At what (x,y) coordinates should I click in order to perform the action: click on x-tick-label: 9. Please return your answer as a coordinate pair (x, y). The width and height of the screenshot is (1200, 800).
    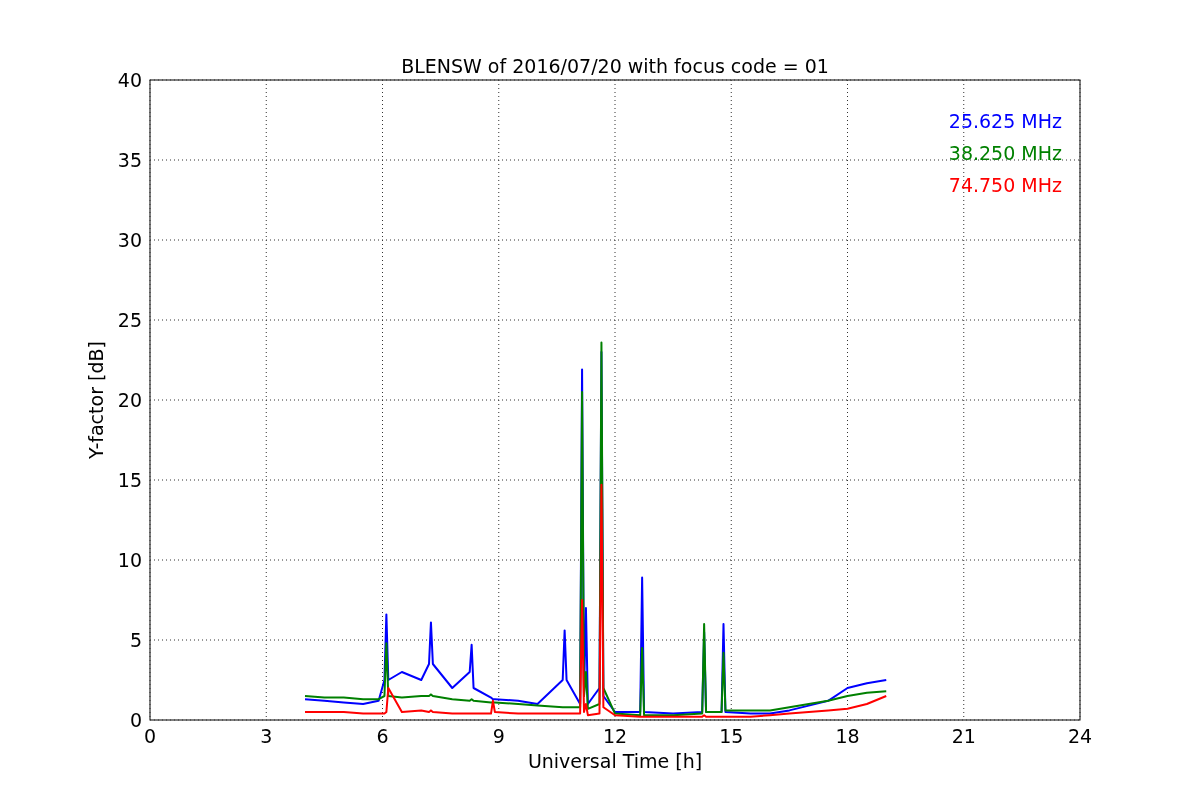
    Looking at the image, I should click on (498, 736).